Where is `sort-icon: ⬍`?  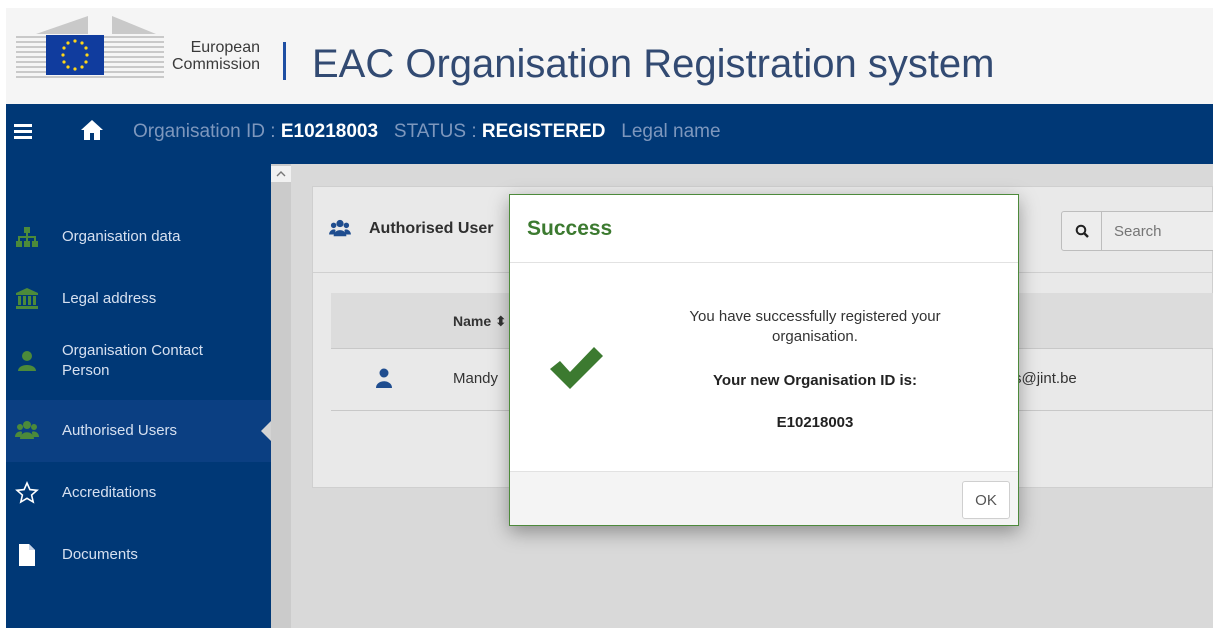 sort-icon: ⬍ is located at coordinates (501, 321).